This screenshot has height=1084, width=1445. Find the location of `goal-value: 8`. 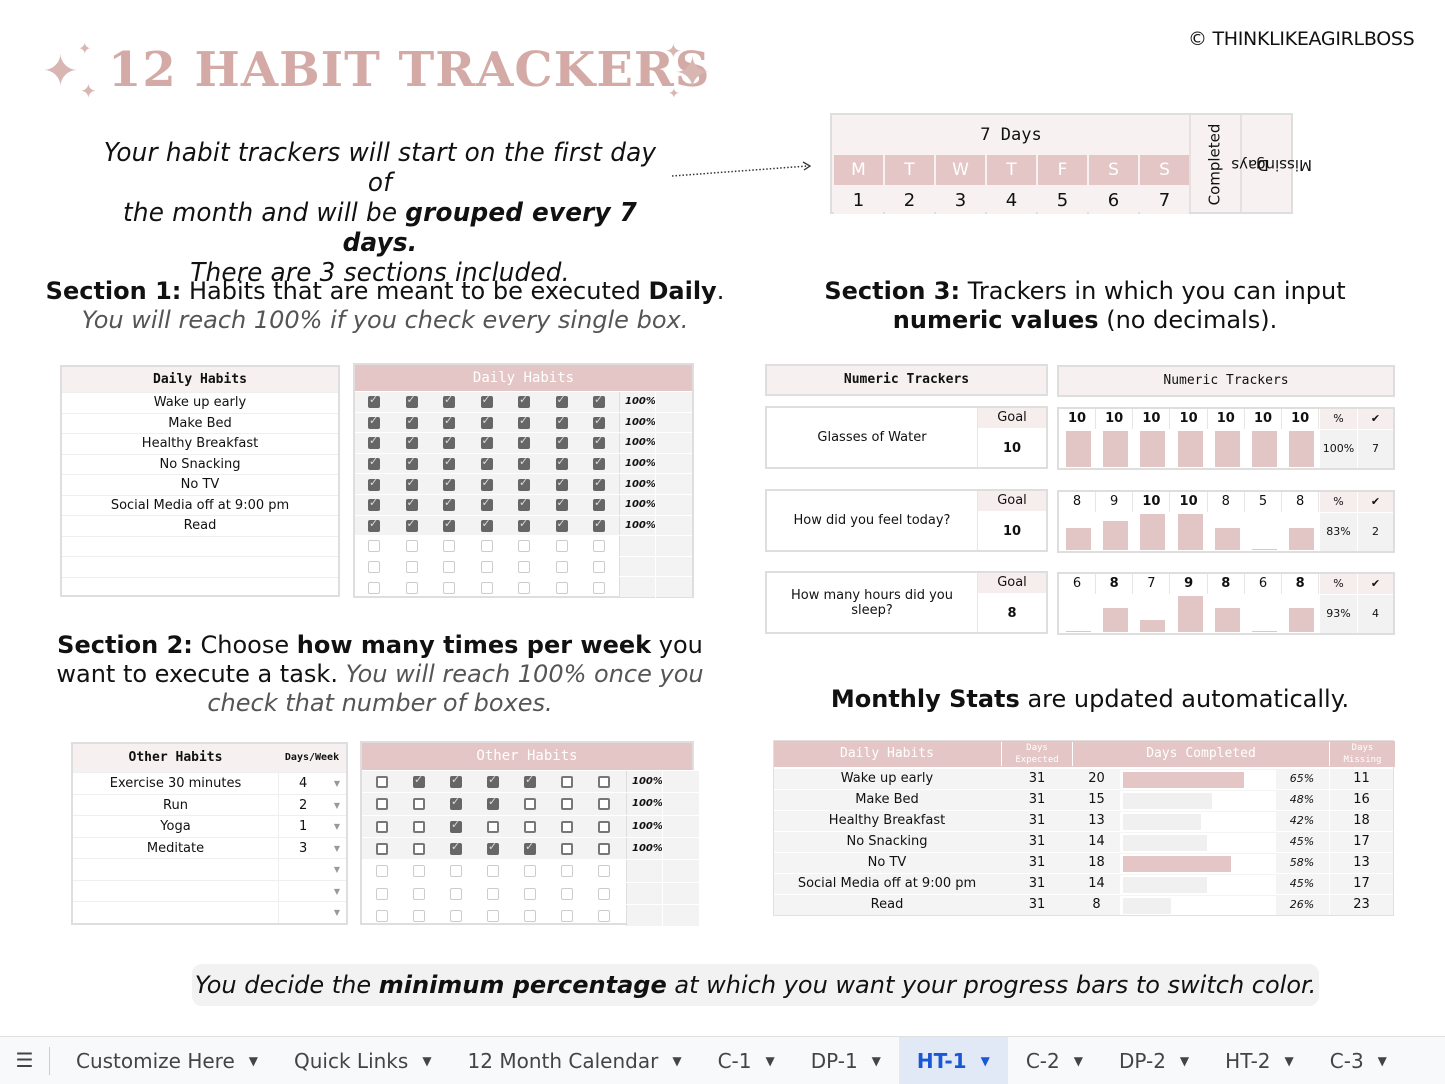

goal-value: 8 is located at coordinates (1012, 613).